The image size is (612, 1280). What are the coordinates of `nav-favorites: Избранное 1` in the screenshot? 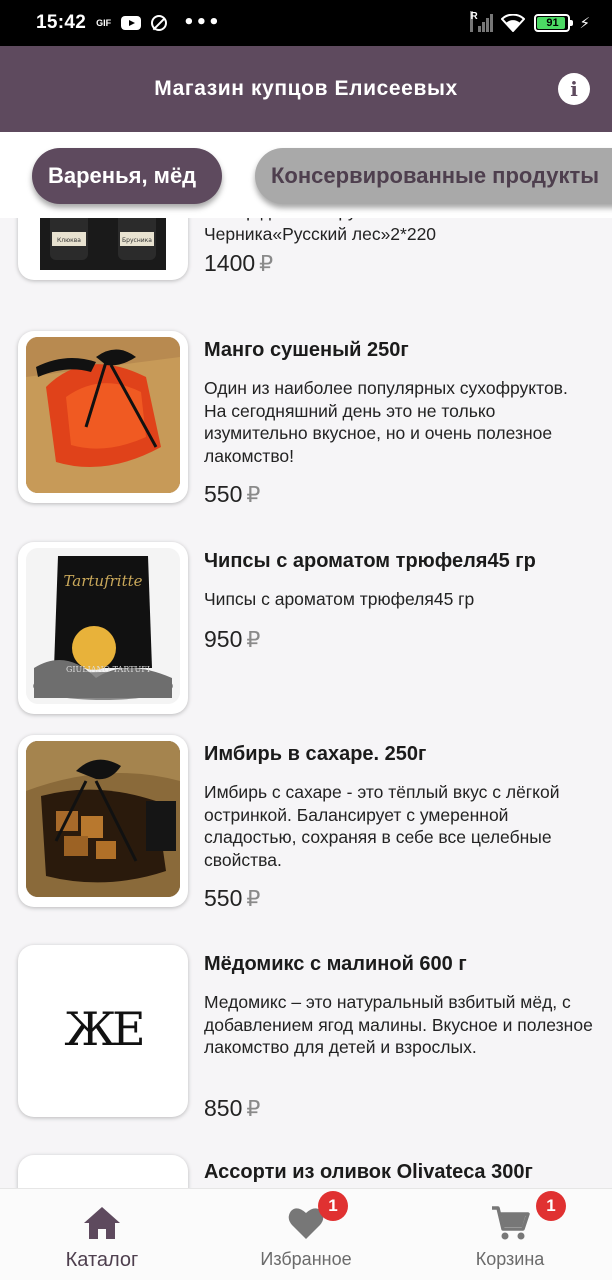 It's located at (306, 1234).